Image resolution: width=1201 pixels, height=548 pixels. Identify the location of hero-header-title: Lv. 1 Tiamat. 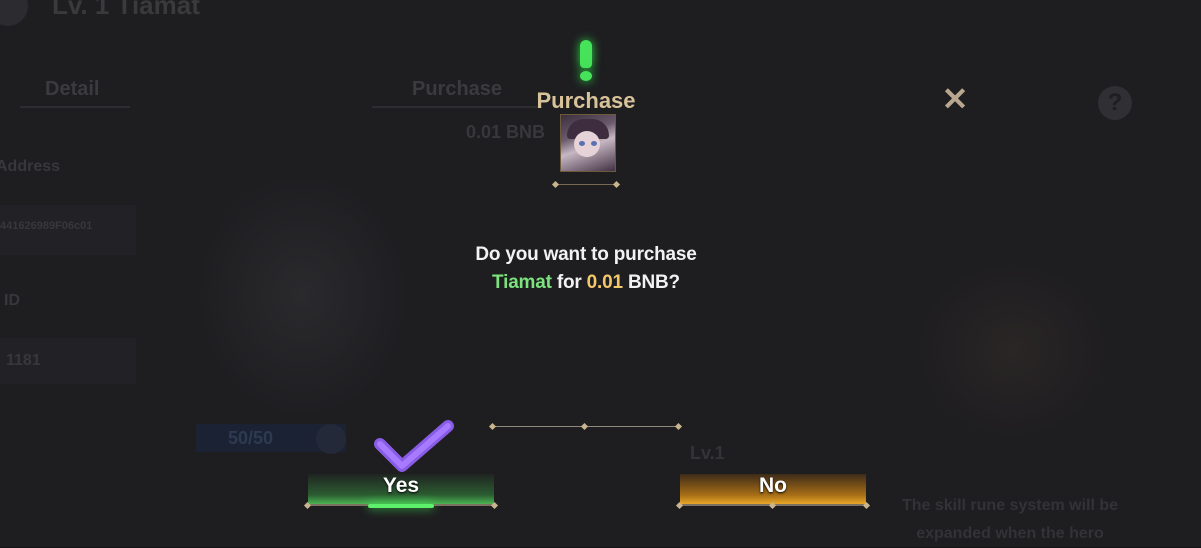
(126, 10).